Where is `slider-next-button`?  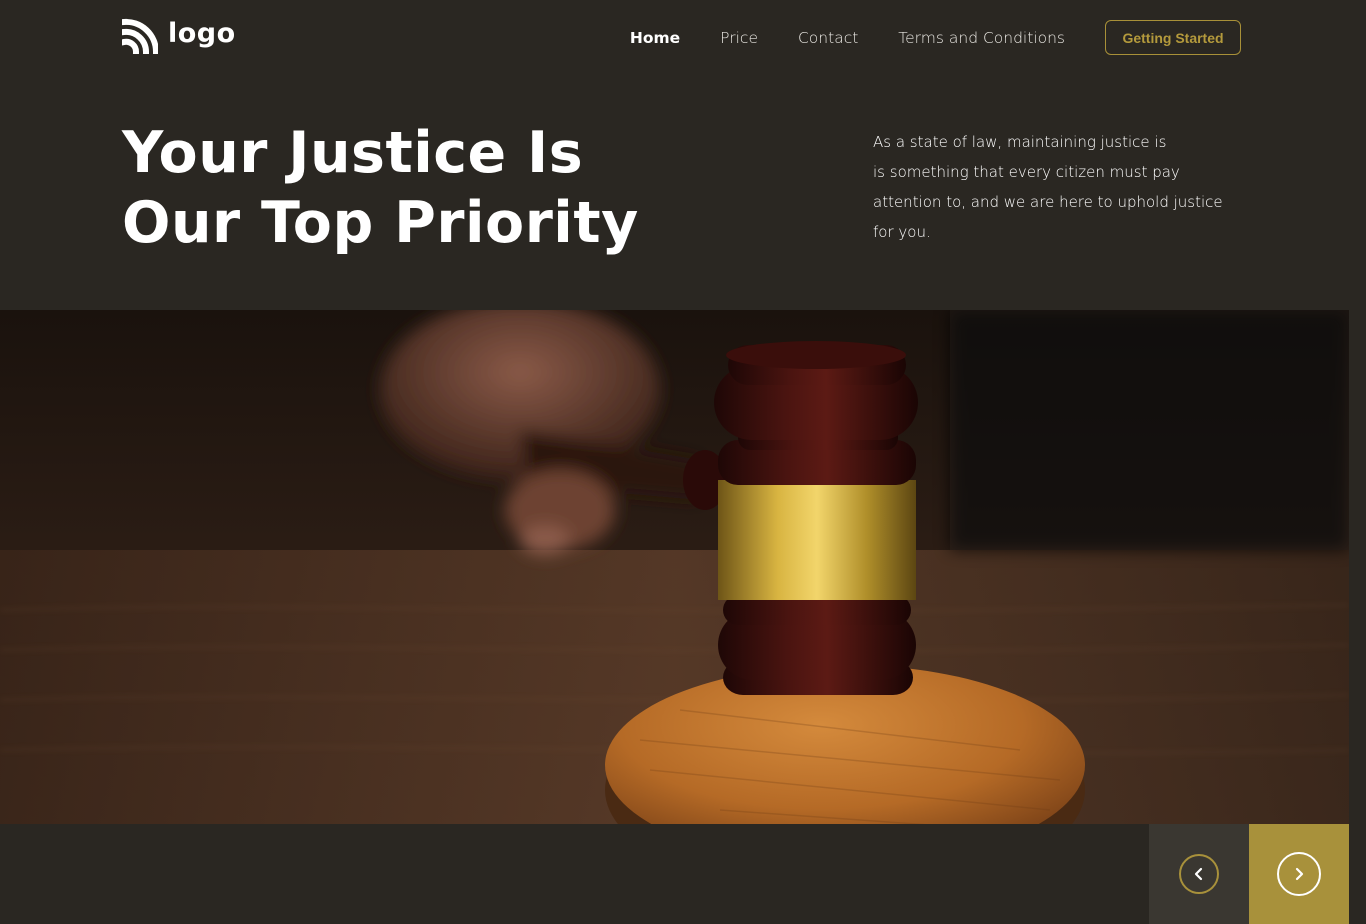 slider-next-button is located at coordinates (1299, 874).